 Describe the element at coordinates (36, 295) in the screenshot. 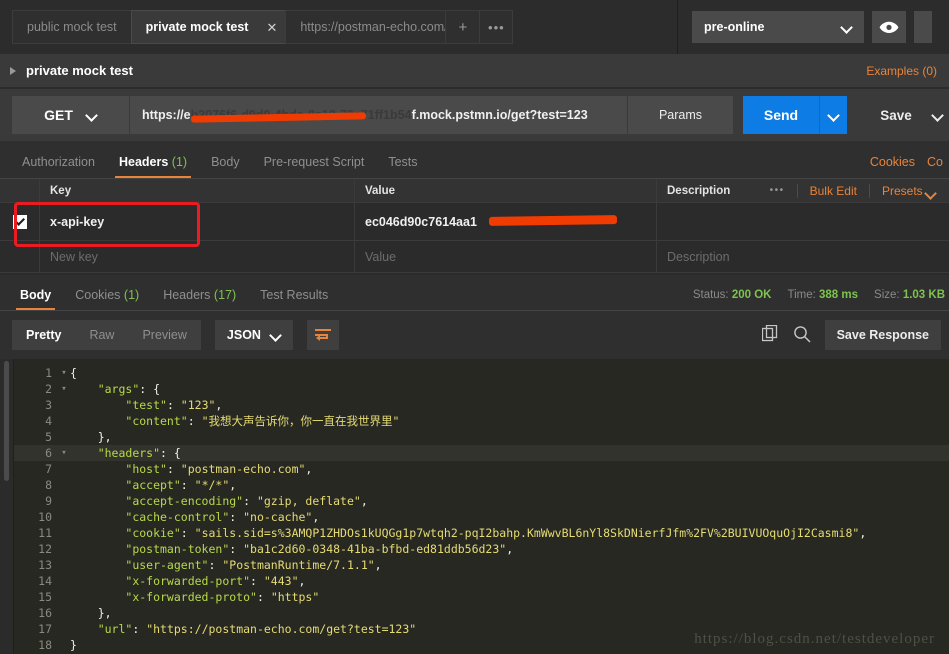

I see `tab-label: Body` at that location.